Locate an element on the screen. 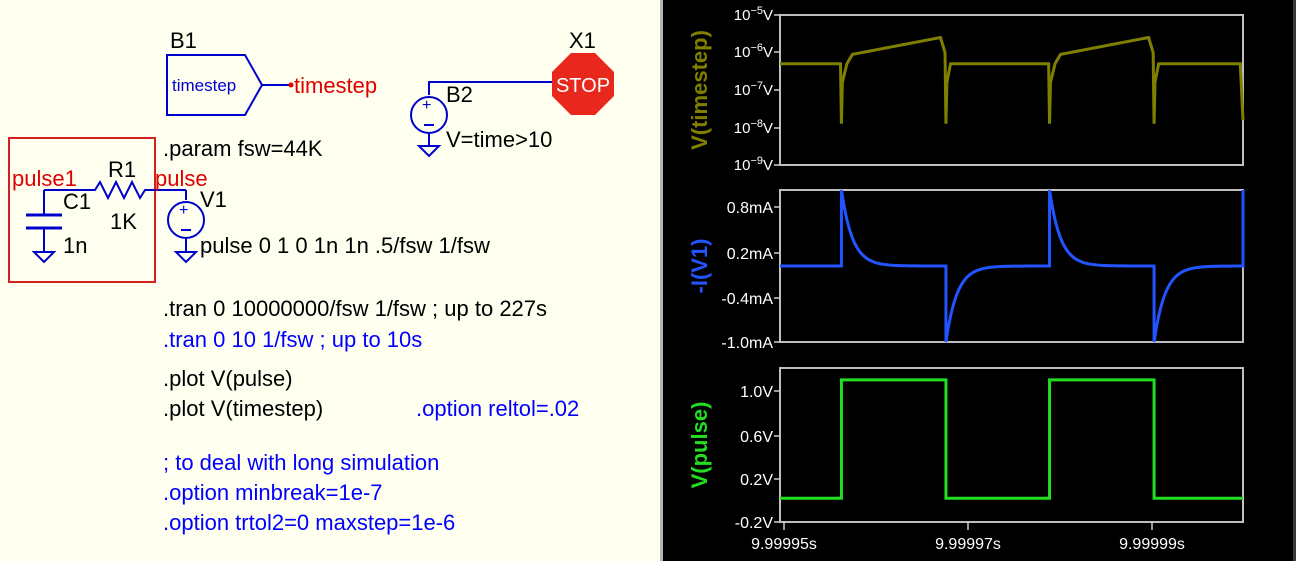 Image resolution: width=1296 pixels, height=566 pixels. b2-plus: + is located at coordinates (426, 105).